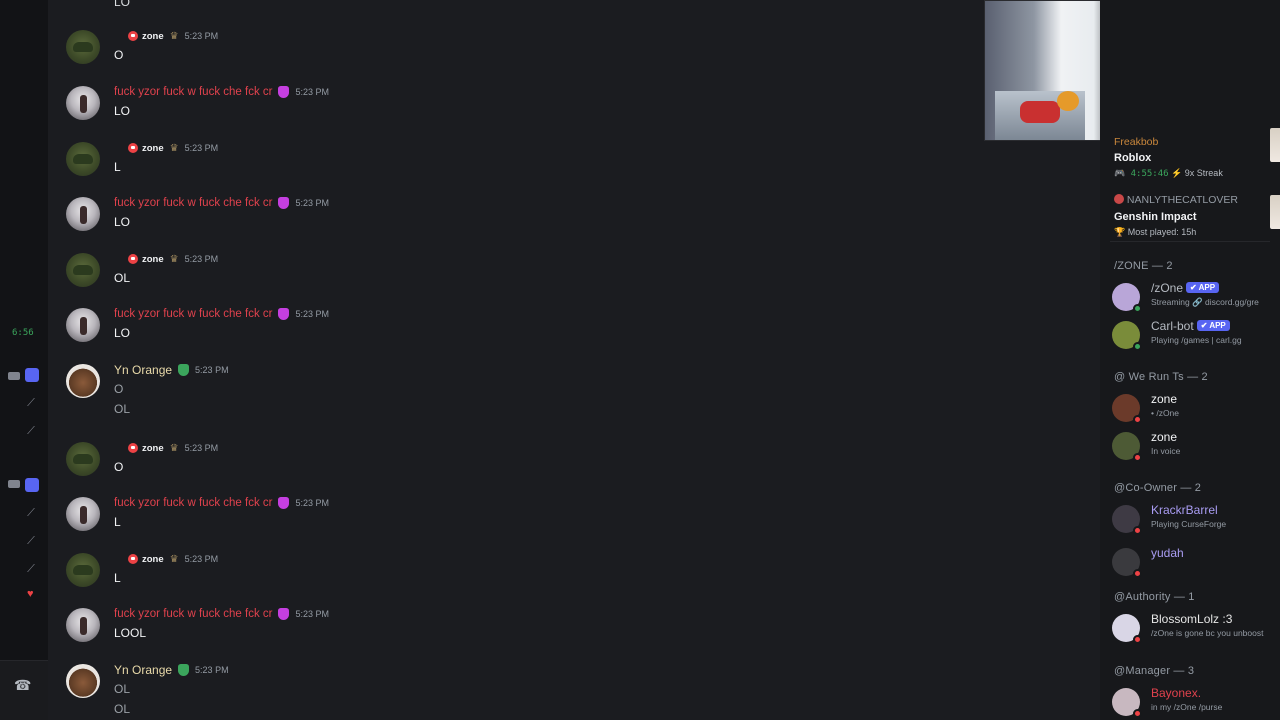 The image size is (1280, 720). I want to click on message-text: LOOL, so click(130, 633).